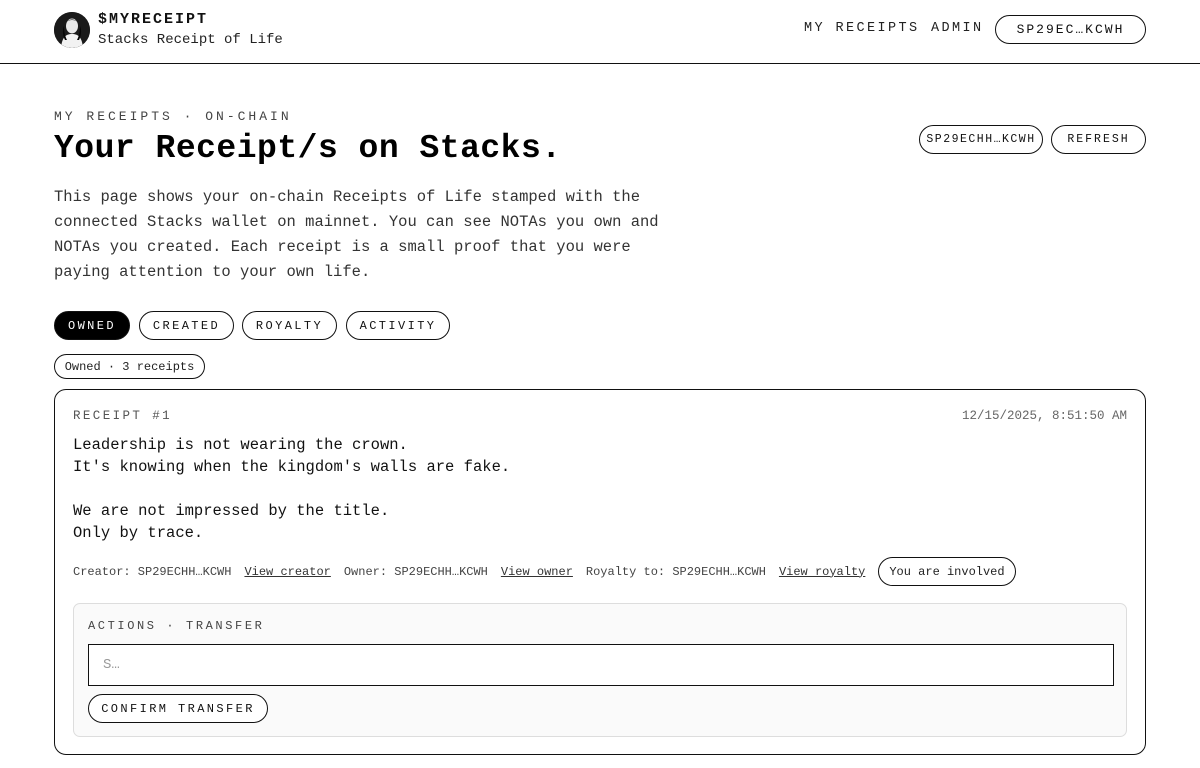 Image resolution: width=1200 pixels, height=768 pixels. Describe the element at coordinates (398, 325) in the screenshot. I see `tab-activity: ACTIVITY` at that location.